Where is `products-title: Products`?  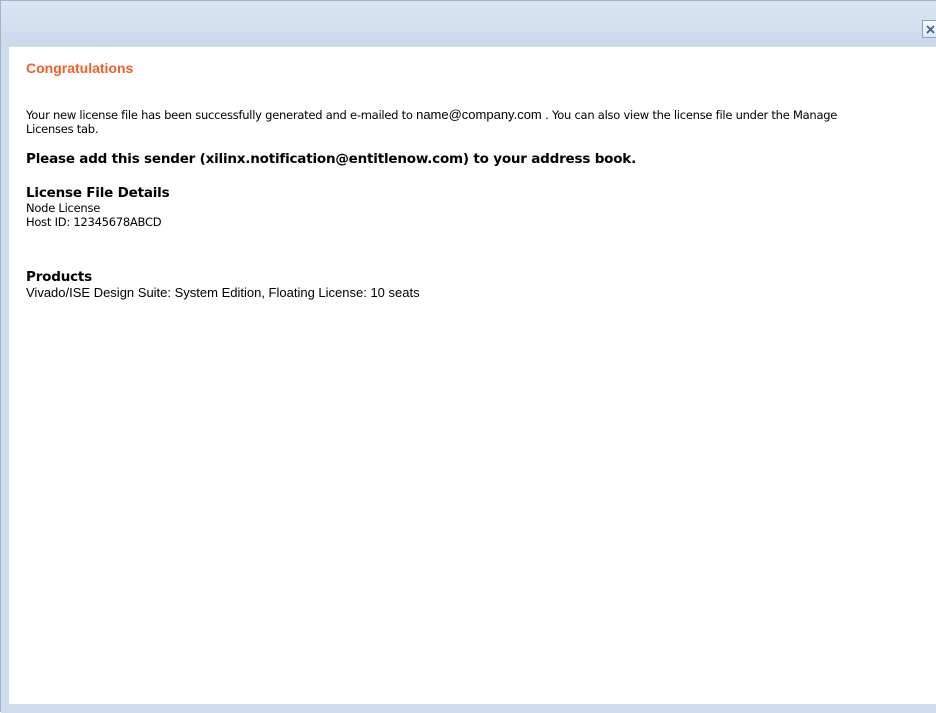
products-title: Products is located at coordinates (59, 277).